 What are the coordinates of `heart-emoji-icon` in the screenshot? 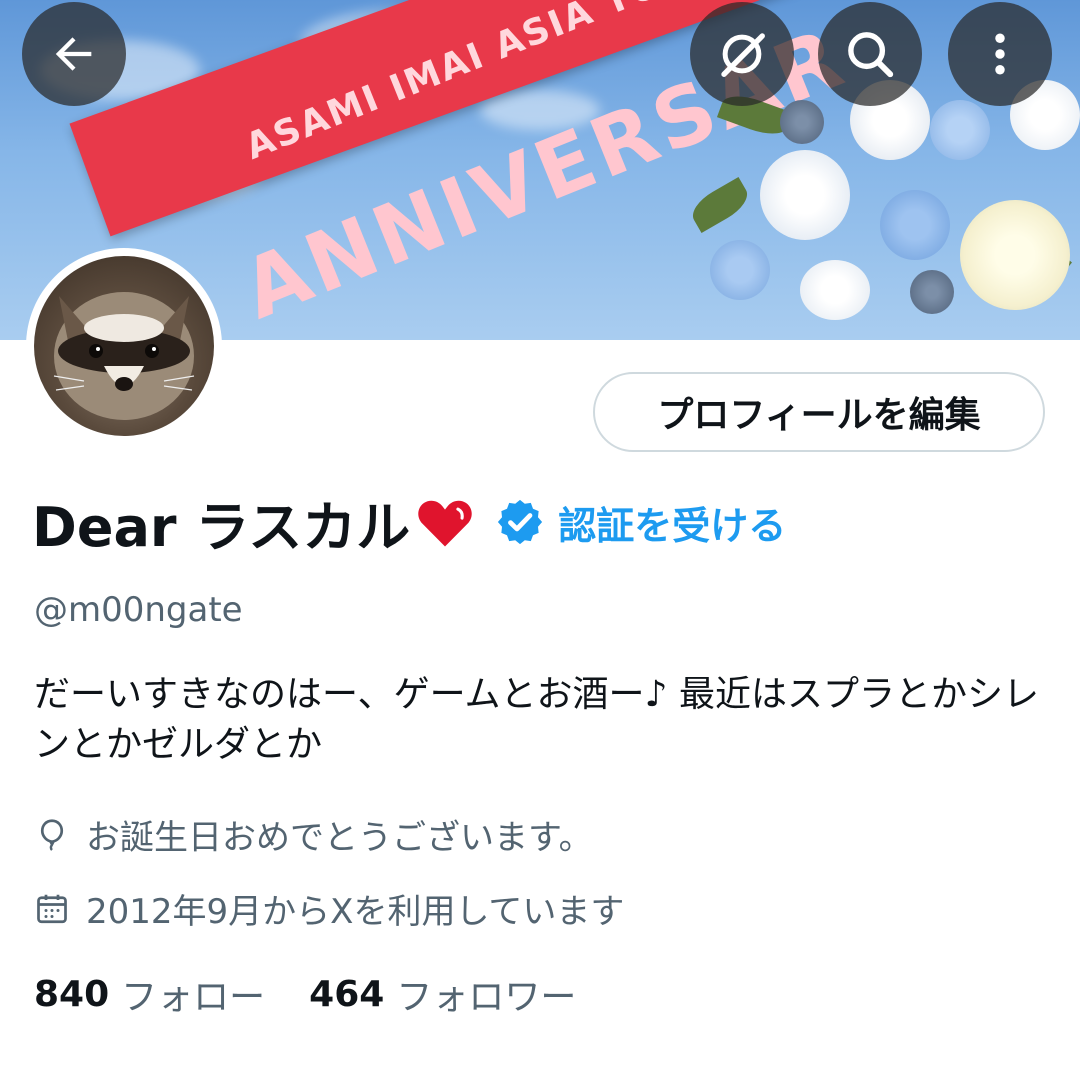 It's located at (445, 523).